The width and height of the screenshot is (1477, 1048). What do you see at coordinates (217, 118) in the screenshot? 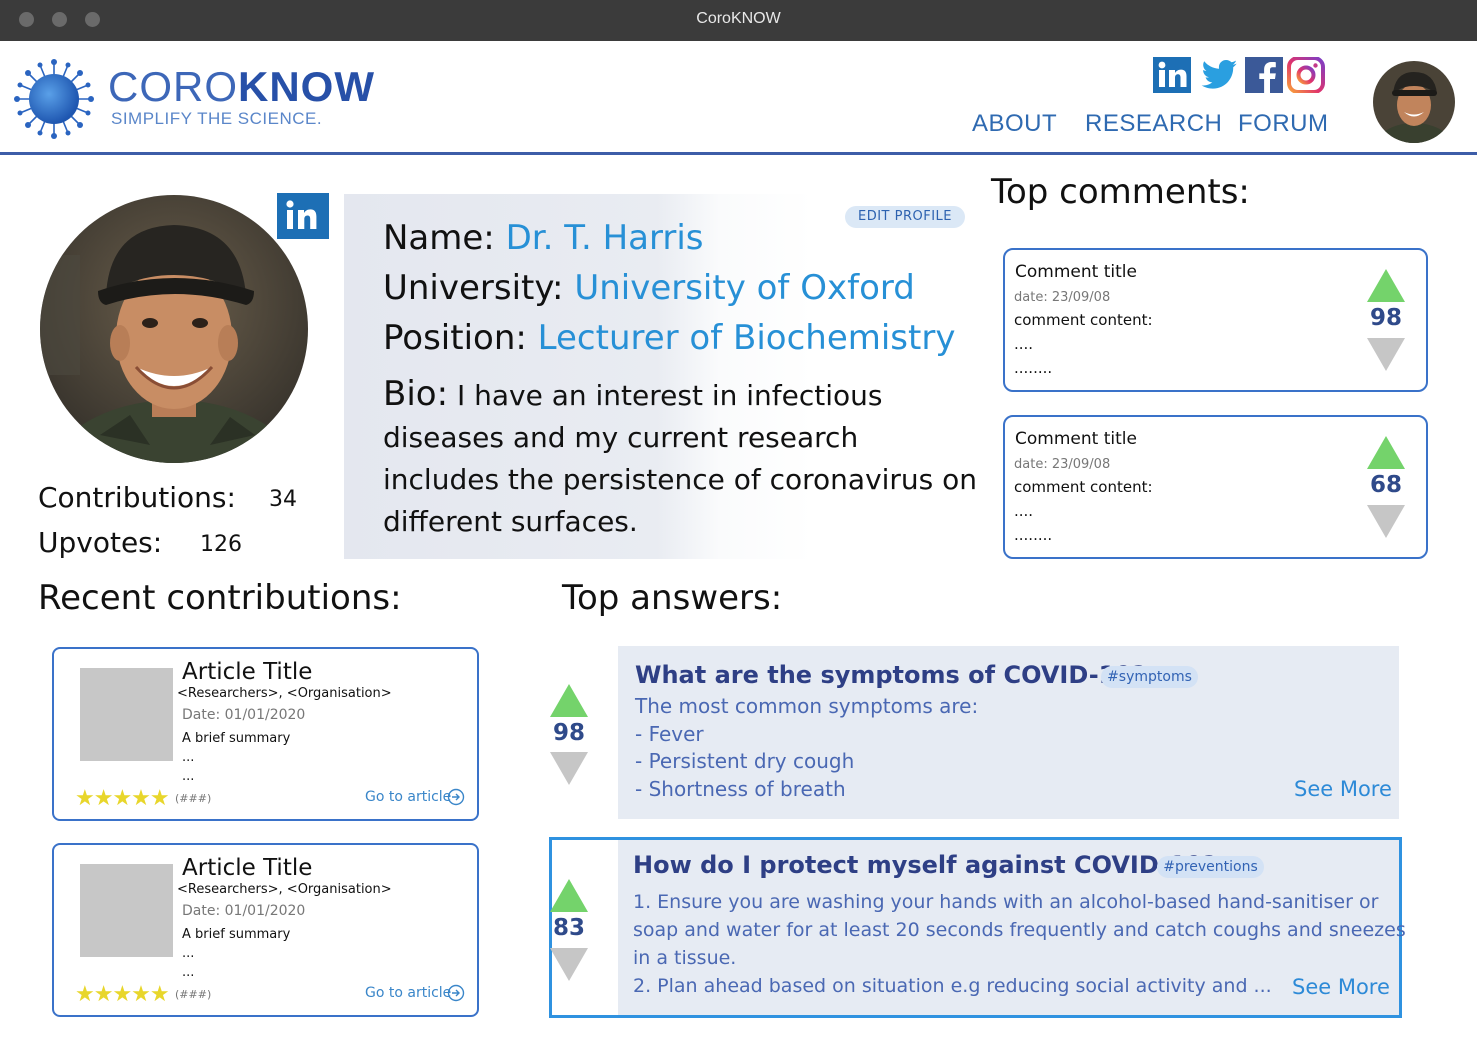
I see `brand-tagline: SIMPLIFY THE SCIENCE.` at bounding box center [217, 118].